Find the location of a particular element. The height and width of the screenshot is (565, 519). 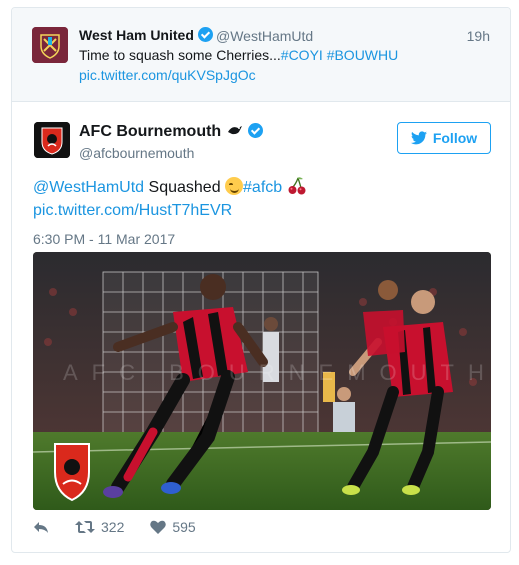

retweet-button: 322 is located at coordinates (99, 527).